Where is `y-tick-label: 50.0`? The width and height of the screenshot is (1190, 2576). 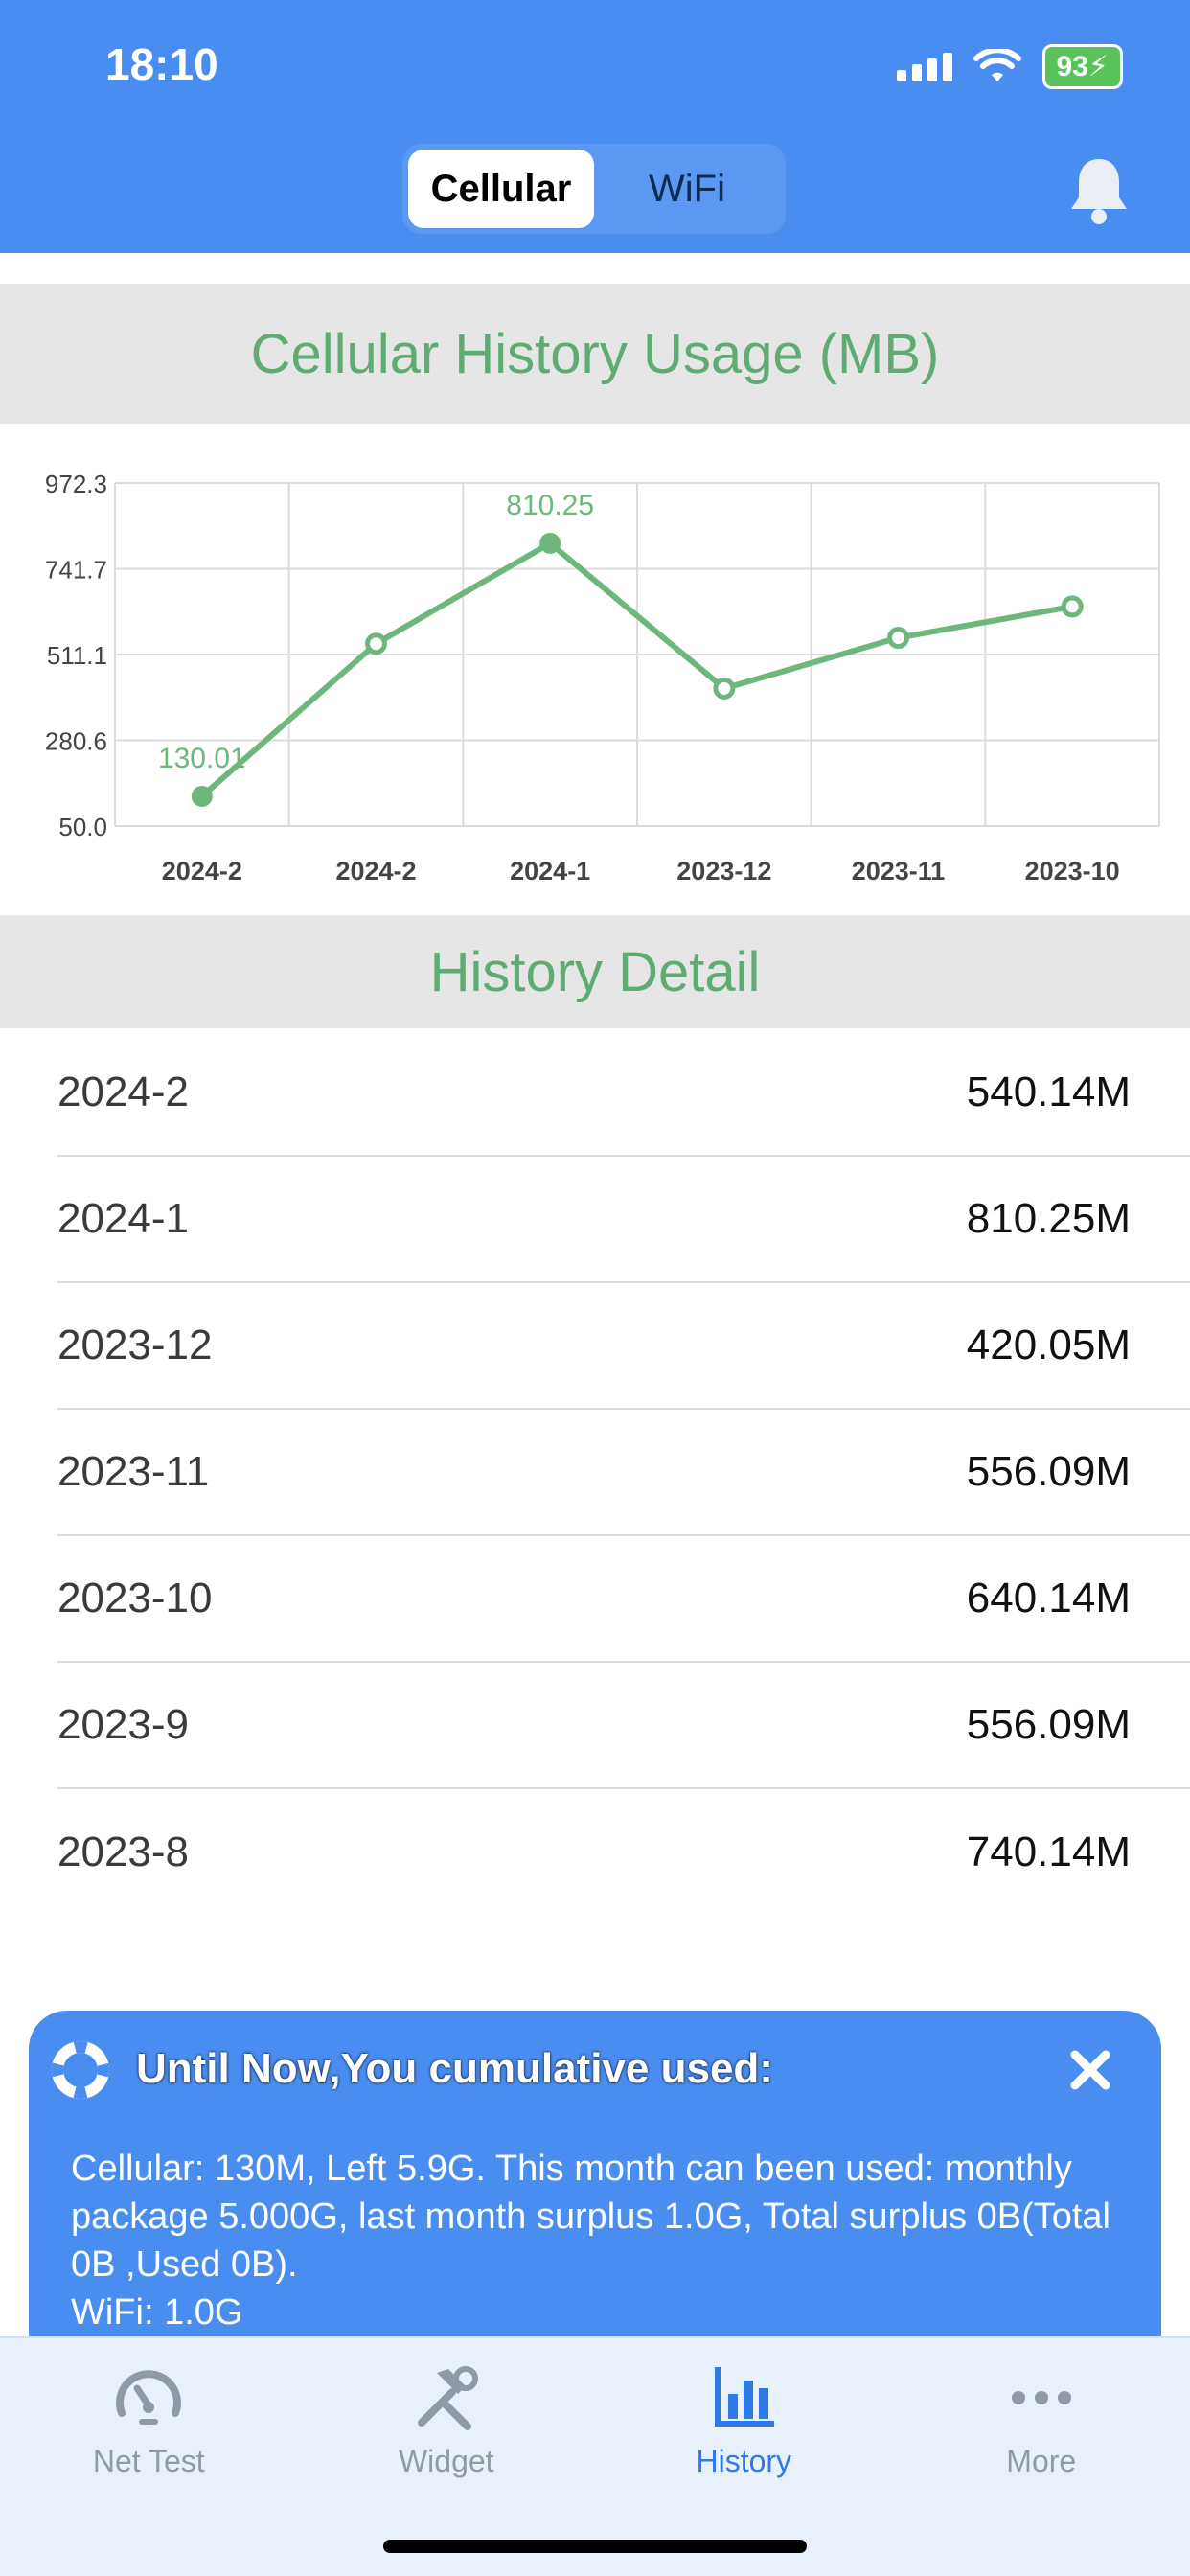
y-tick-label: 50.0 is located at coordinates (83, 827).